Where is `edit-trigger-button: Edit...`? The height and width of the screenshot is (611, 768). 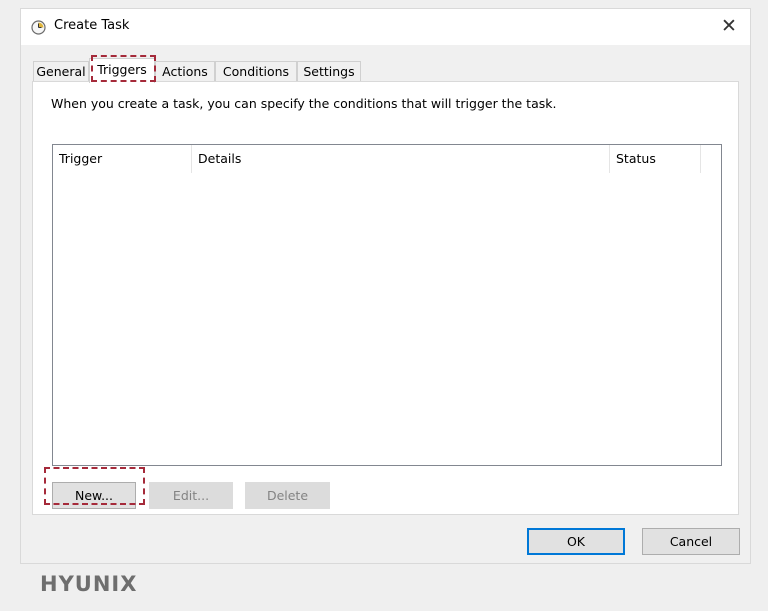
edit-trigger-button: Edit... is located at coordinates (191, 495).